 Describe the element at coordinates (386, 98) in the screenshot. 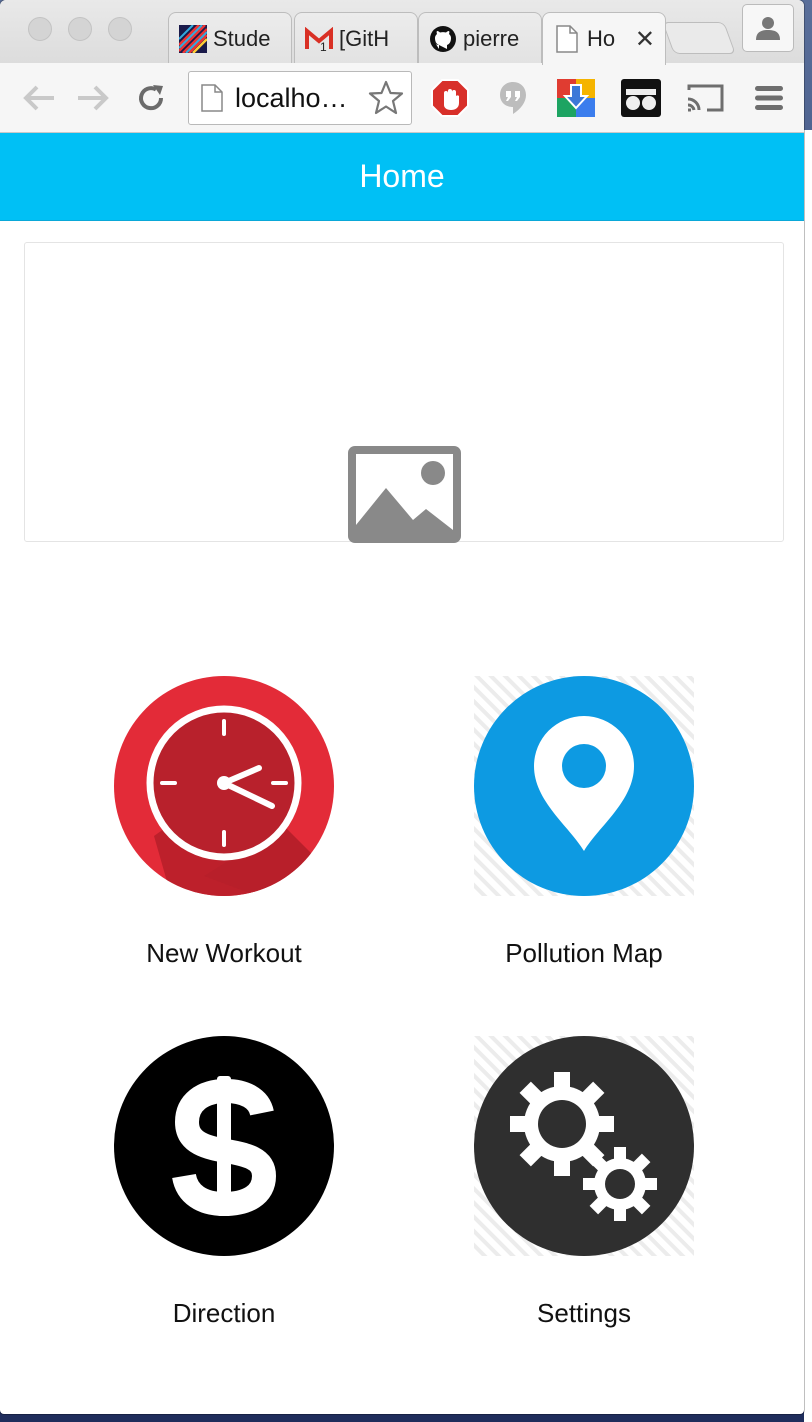

I see `bookmark-star-icon` at that location.